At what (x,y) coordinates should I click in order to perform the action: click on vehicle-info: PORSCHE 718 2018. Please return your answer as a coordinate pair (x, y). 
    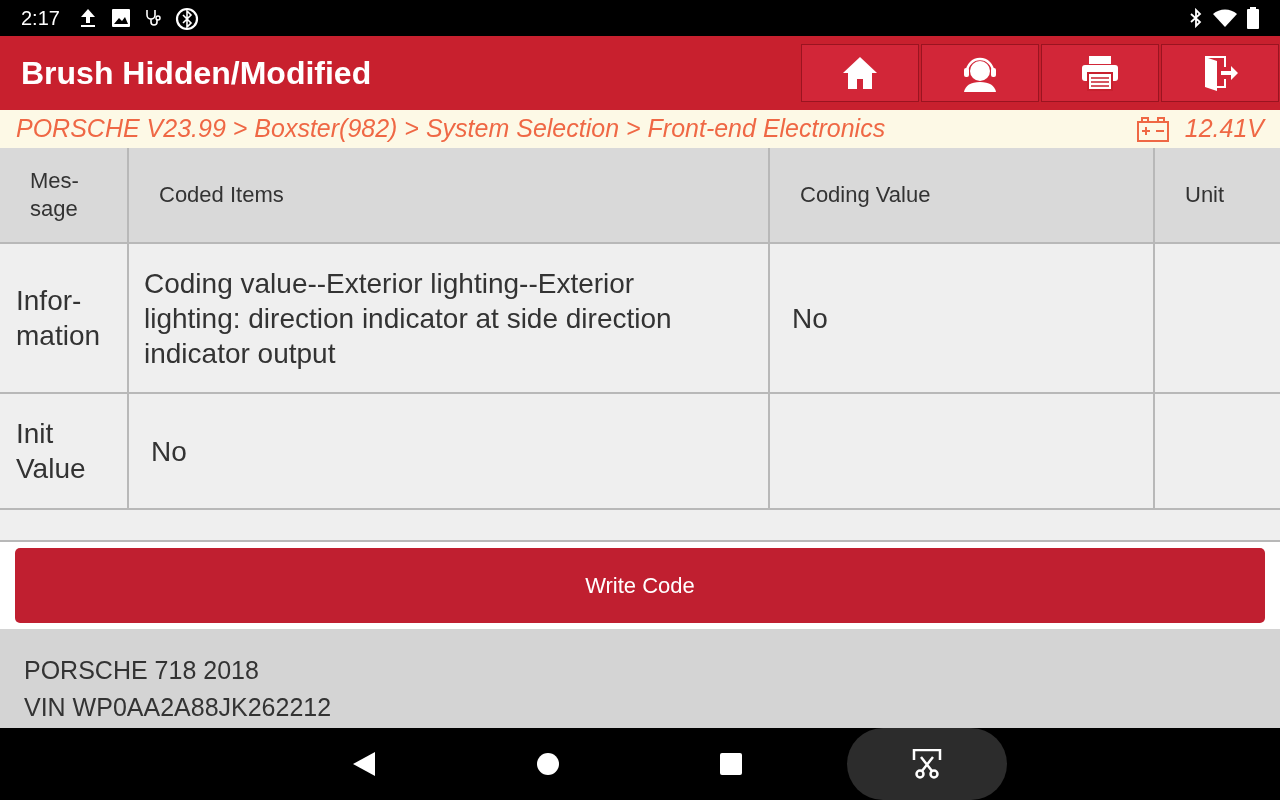
    Looking at the image, I should click on (142, 670).